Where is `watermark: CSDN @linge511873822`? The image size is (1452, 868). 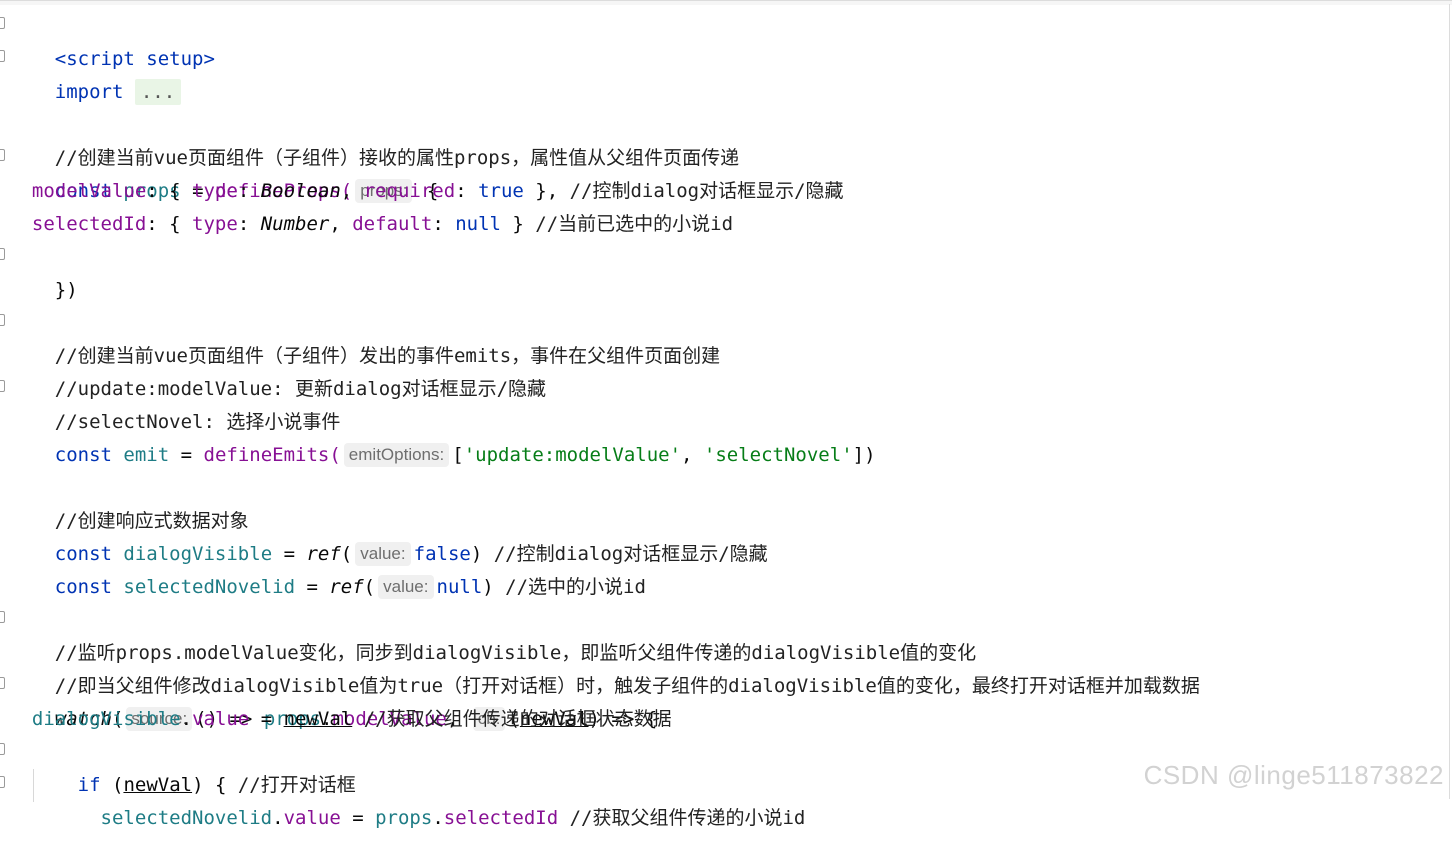
watermark: CSDN @linge511873822 is located at coordinates (1293, 775).